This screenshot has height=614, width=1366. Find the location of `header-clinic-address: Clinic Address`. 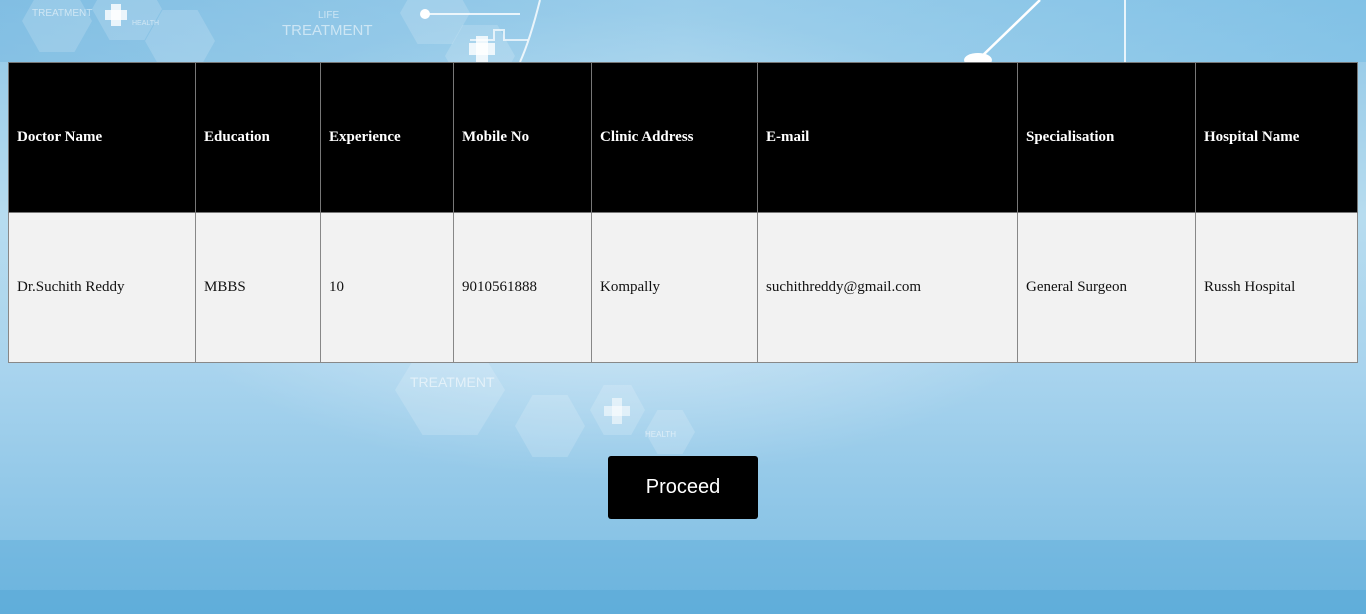

header-clinic-address: Clinic Address is located at coordinates (674, 137).